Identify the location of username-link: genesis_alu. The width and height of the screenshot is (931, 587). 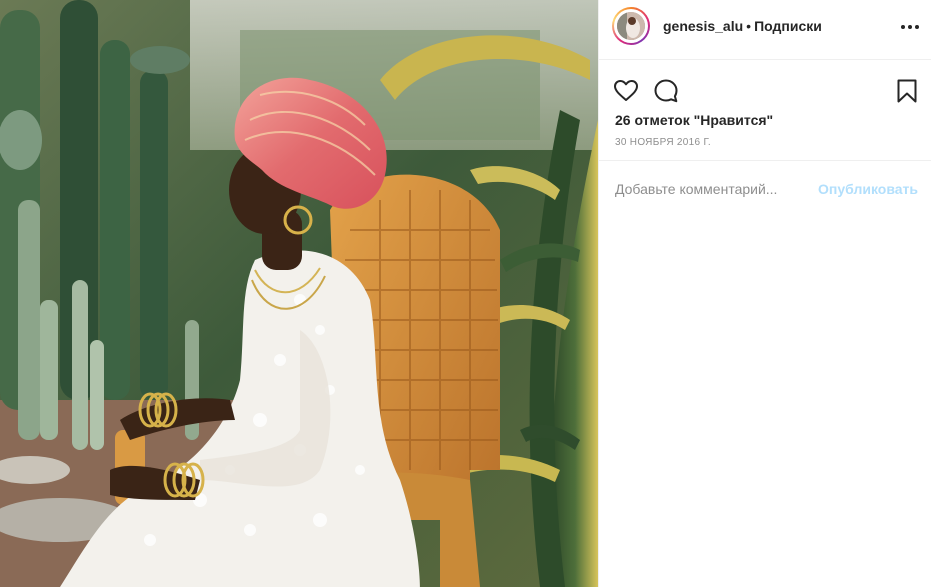
(703, 26).